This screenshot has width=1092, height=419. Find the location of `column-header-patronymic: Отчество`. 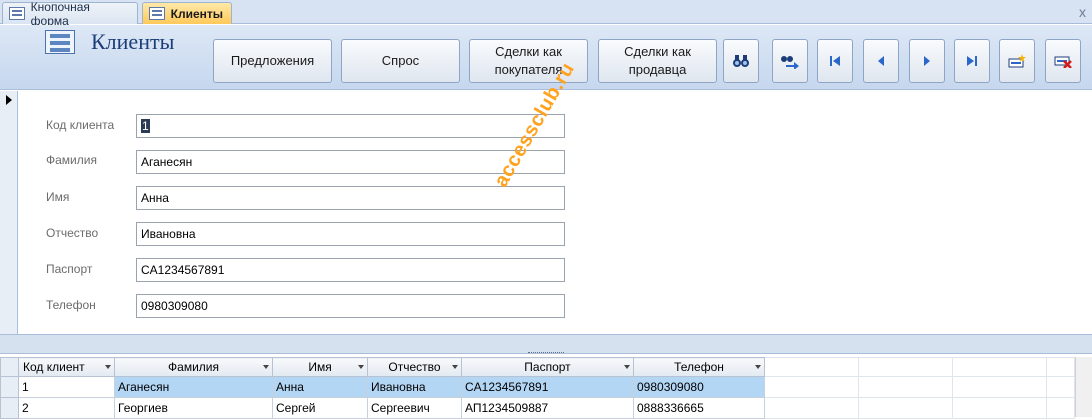

column-header-patronymic: Отчество is located at coordinates (414, 367).